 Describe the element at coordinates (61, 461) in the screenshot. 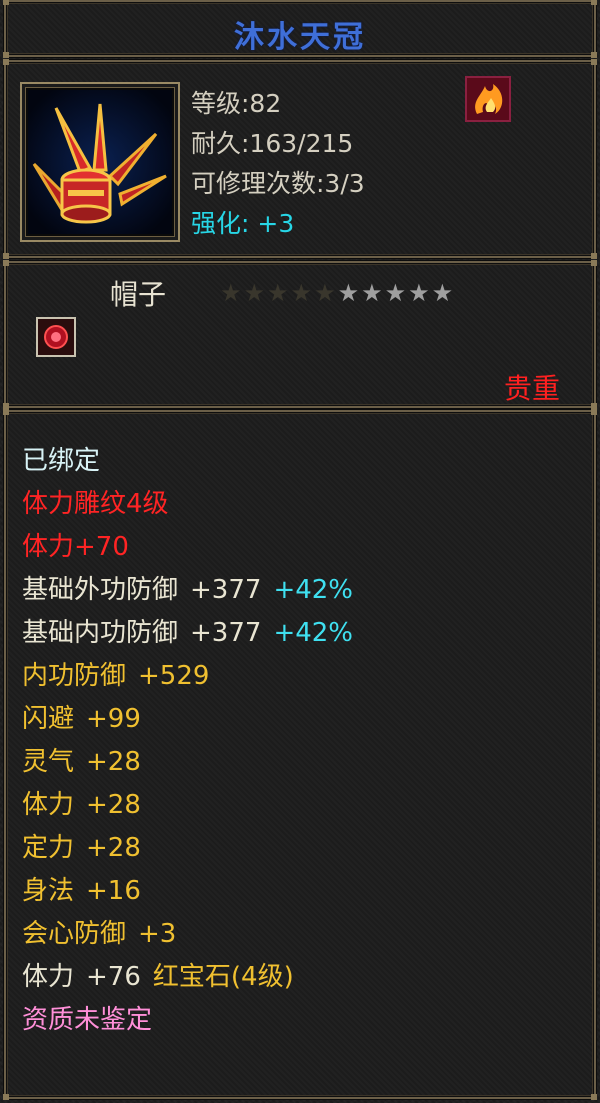

I see `bound-status: 已绑定` at that location.